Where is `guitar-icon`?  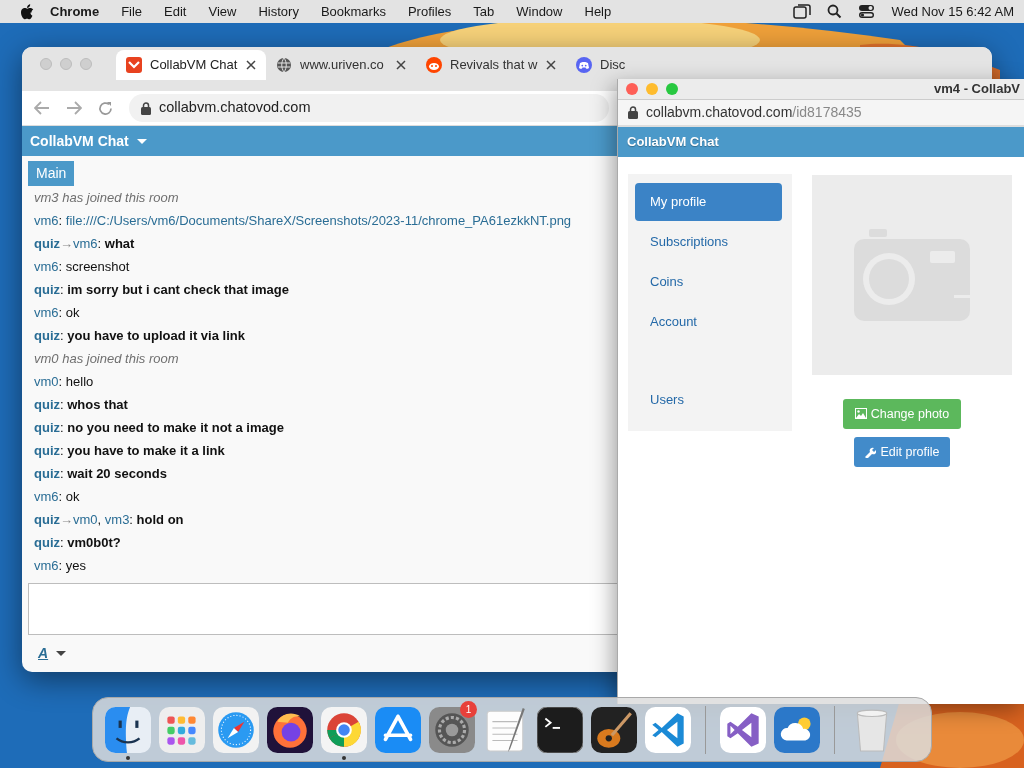 guitar-icon is located at coordinates (614, 729).